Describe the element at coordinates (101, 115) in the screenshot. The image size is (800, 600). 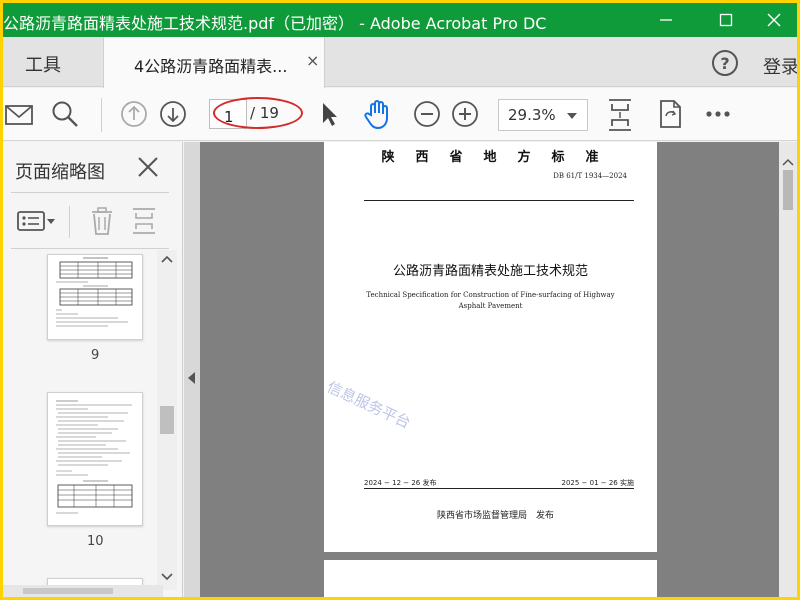
I see `toolbar-divider` at that location.